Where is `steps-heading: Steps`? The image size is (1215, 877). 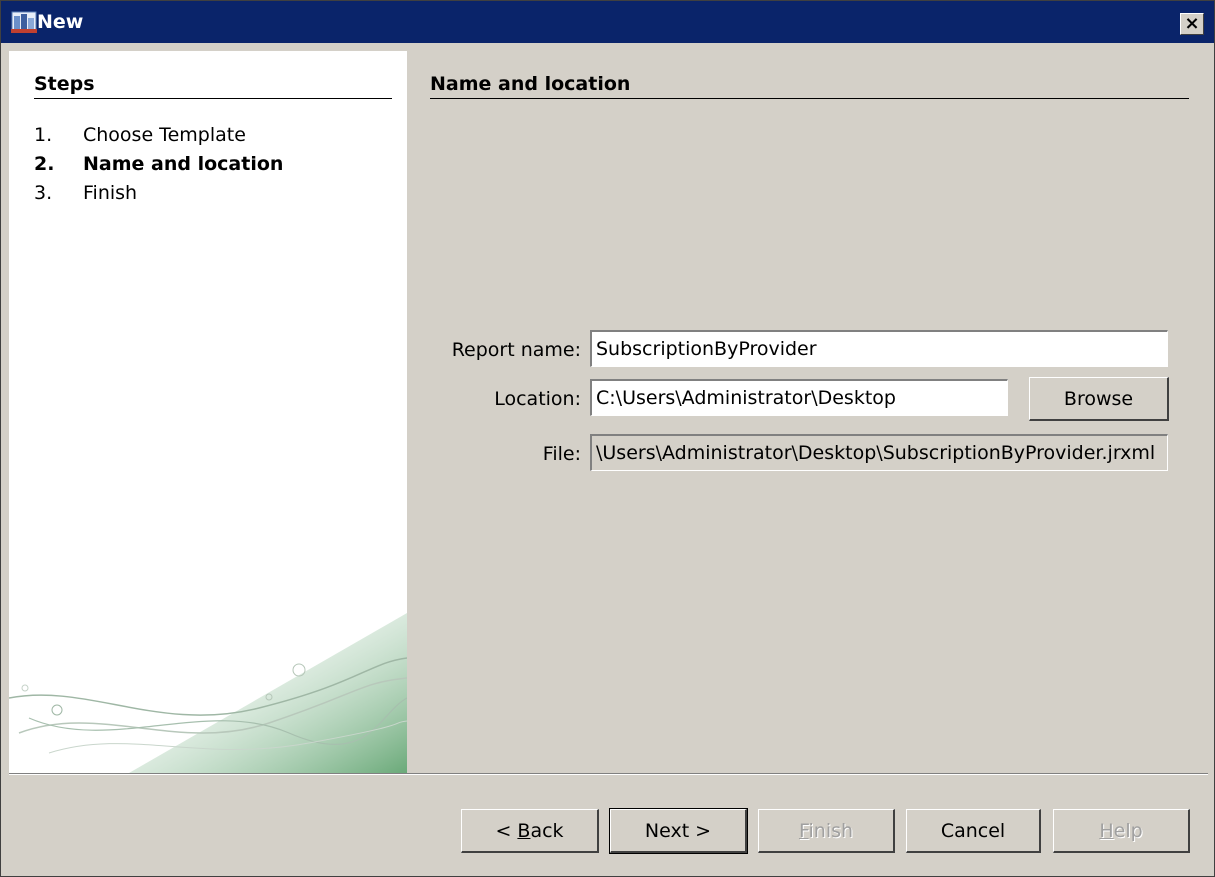
steps-heading: Steps is located at coordinates (64, 84).